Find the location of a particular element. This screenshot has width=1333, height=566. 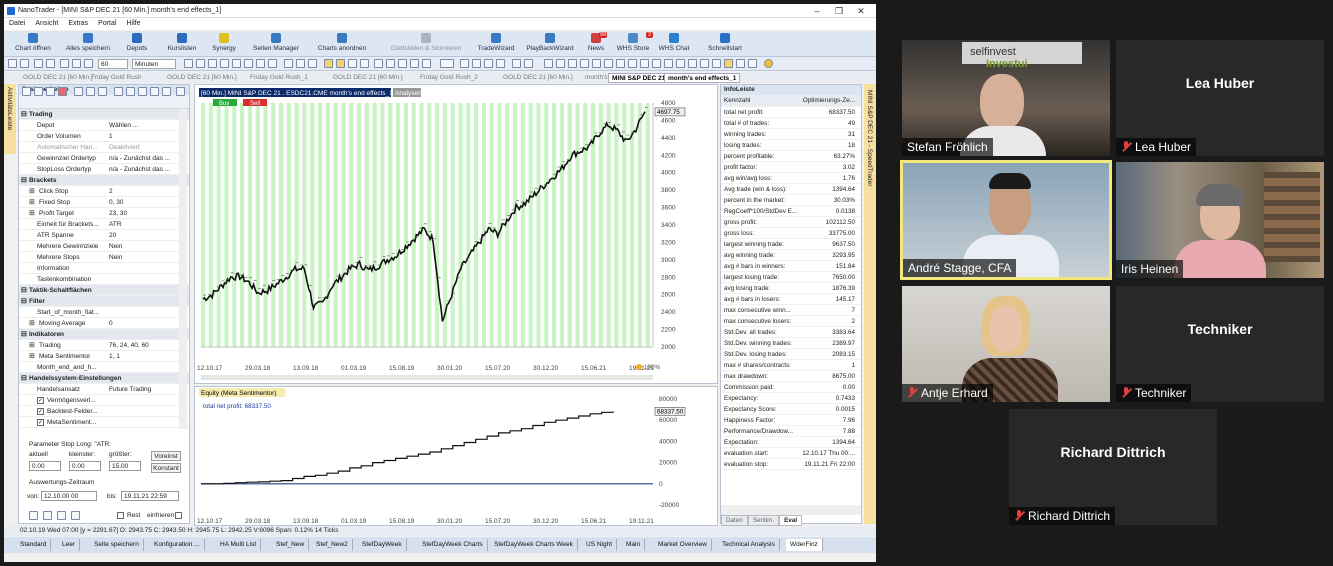

workspace-tab: WderFinz is located at coordinates (804, 545).